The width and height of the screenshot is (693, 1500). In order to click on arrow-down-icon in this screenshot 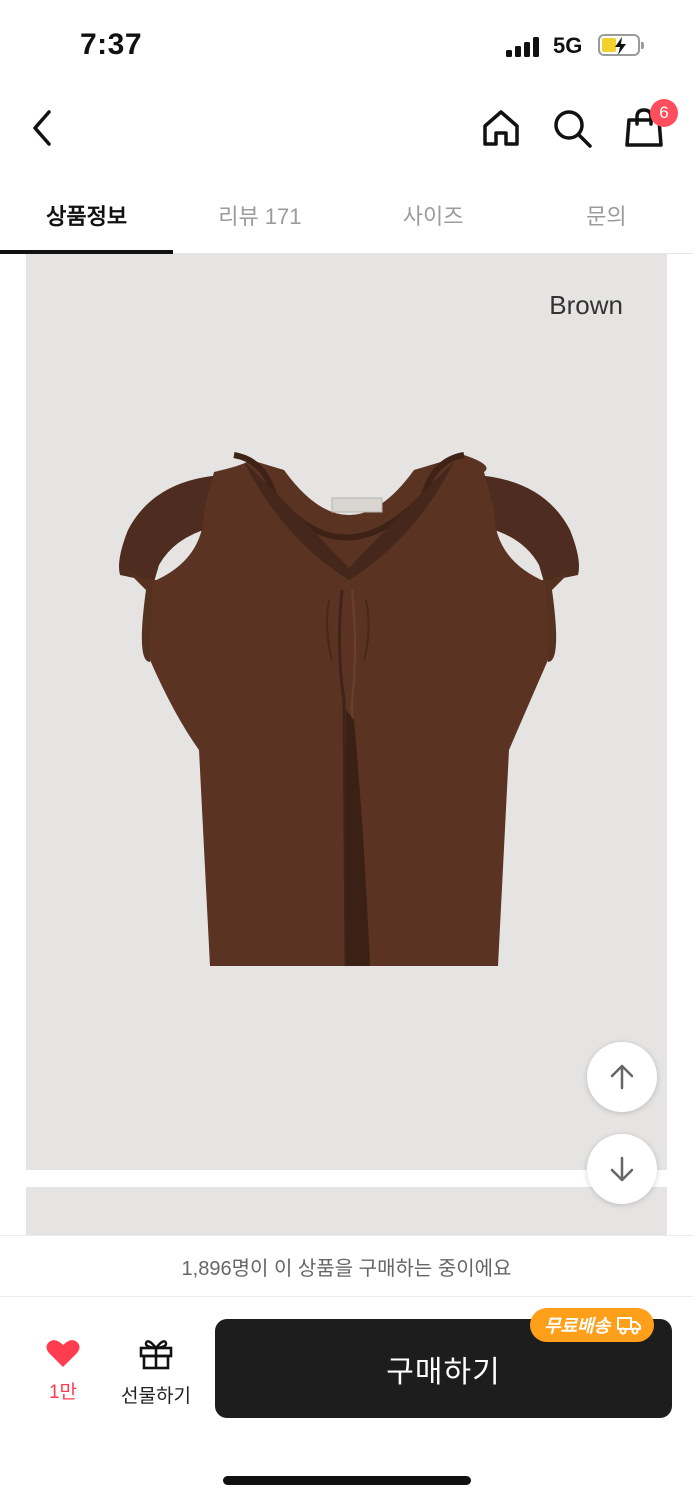, I will do `click(622, 1169)`.